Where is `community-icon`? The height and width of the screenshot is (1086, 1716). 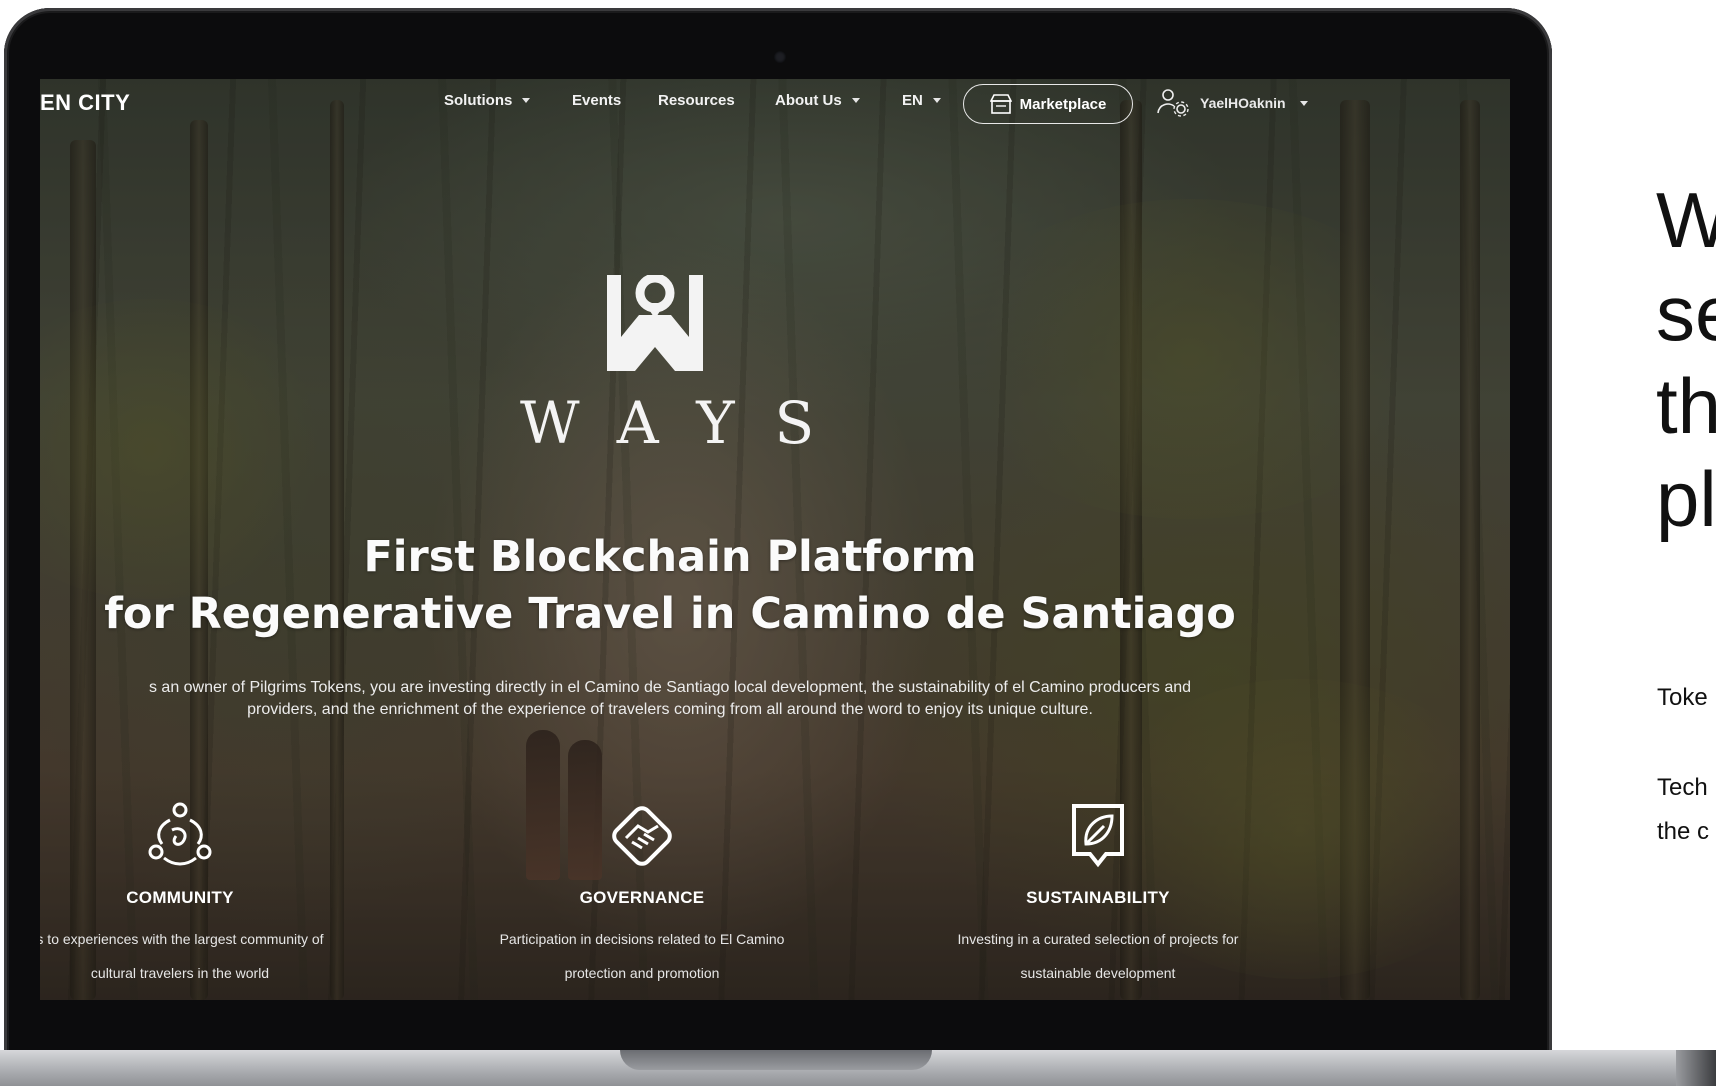 community-icon is located at coordinates (180, 834).